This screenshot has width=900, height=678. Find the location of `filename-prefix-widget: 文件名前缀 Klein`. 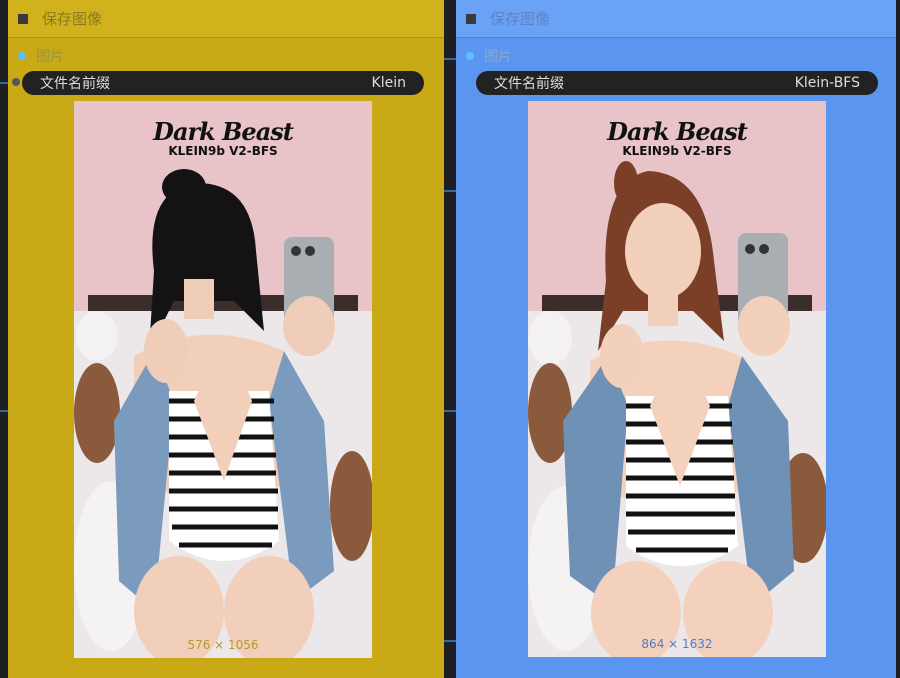

filename-prefix-widget: 文件名前缀 Klein is located at coordinates (223, 83).